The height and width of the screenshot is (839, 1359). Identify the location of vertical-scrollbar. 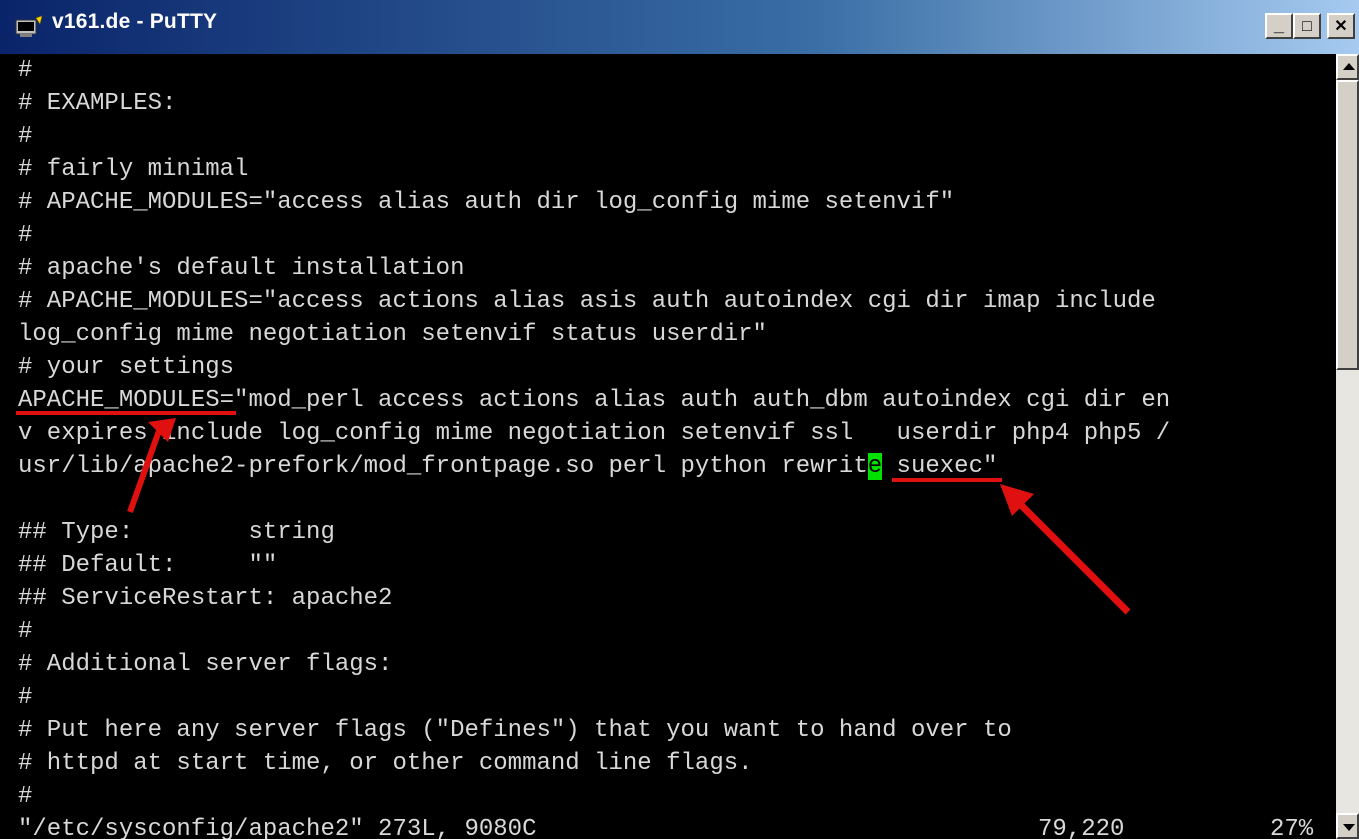
(1347, 446).